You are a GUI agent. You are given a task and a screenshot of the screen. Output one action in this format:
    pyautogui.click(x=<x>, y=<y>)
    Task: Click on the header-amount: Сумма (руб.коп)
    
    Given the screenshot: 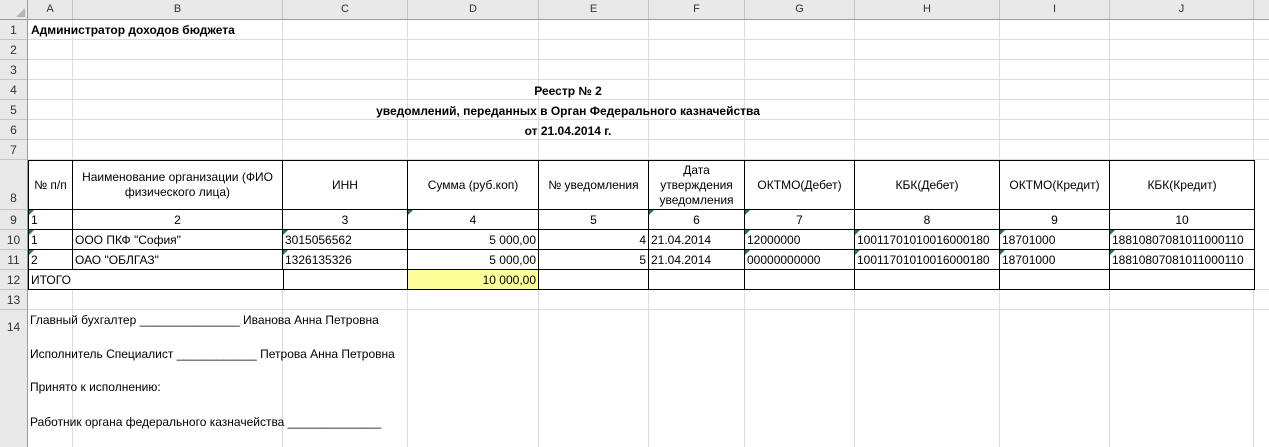 What is the action you would take?
    pyautogui.click(x=473, y=185)
    